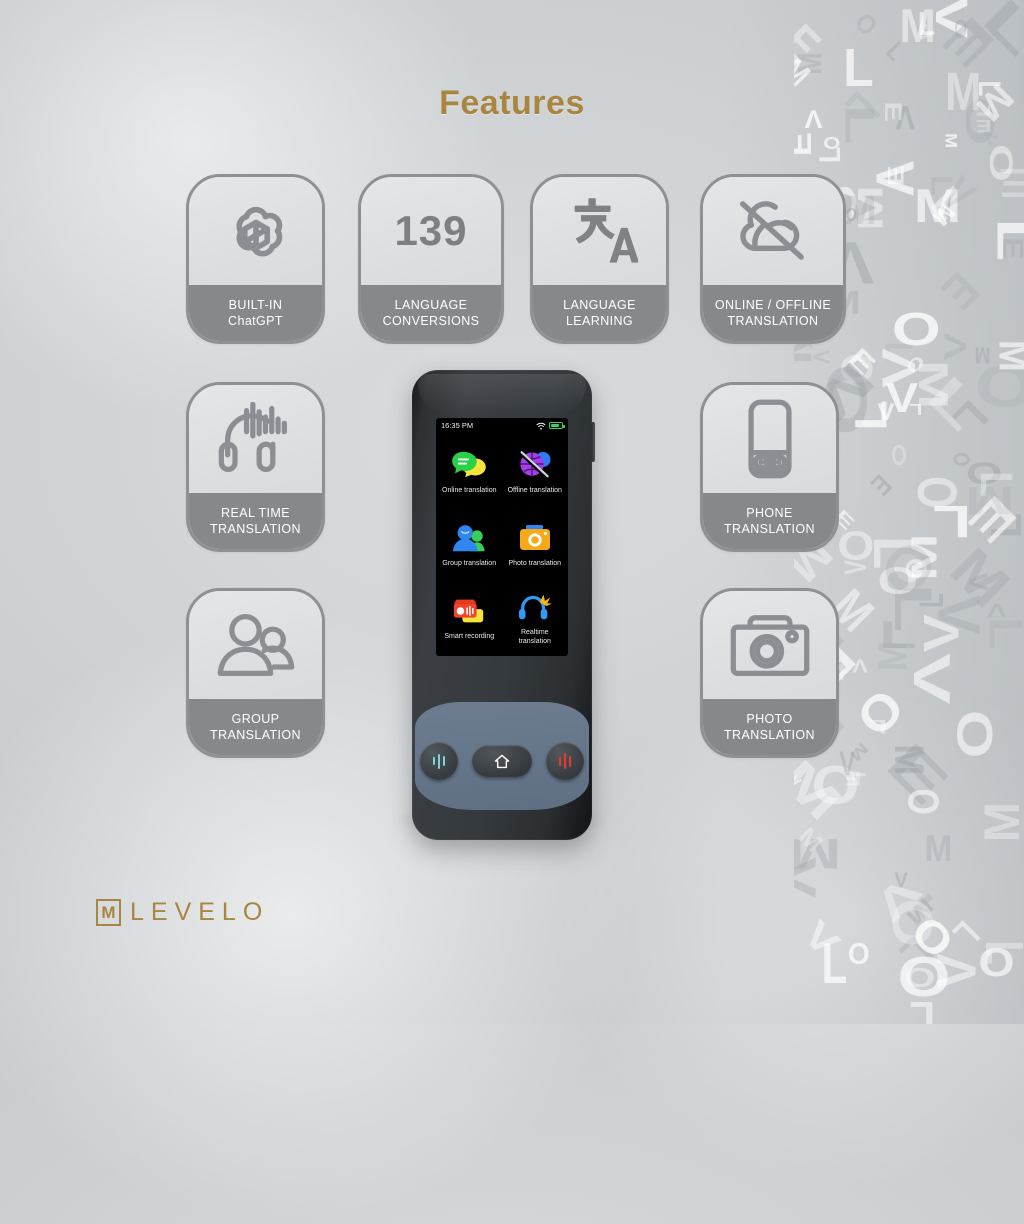 Image resolution: width=1024 pixels, height=1224 pixels. Describe the element at coordinates (541, 426) in the screenshot. I see `wifi-icon` at that location.